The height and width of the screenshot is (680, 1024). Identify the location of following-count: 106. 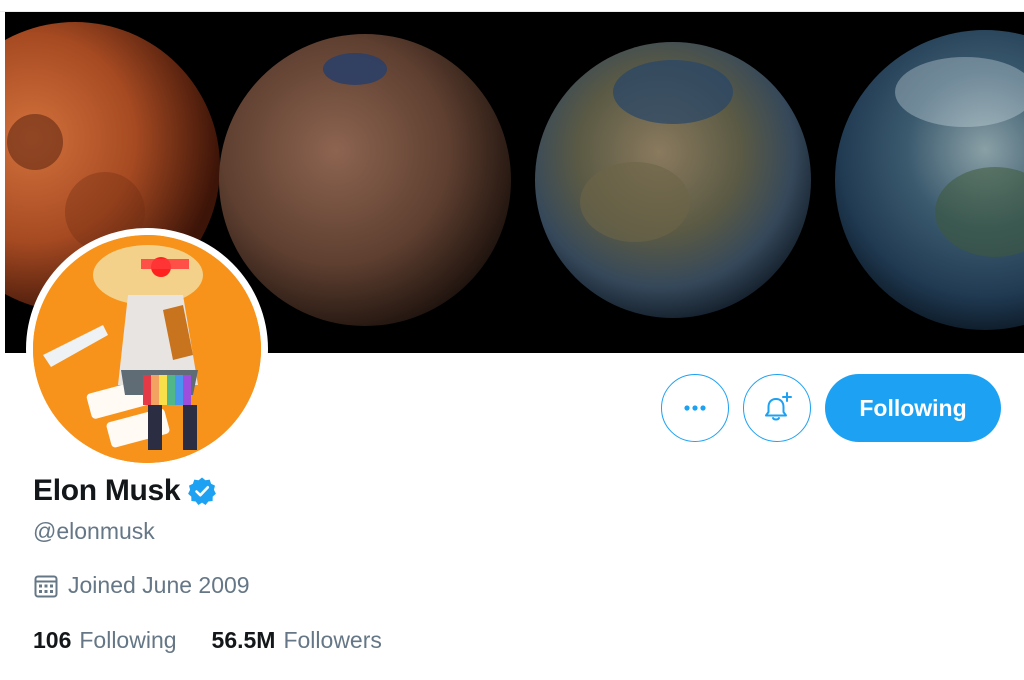
(52, 640).